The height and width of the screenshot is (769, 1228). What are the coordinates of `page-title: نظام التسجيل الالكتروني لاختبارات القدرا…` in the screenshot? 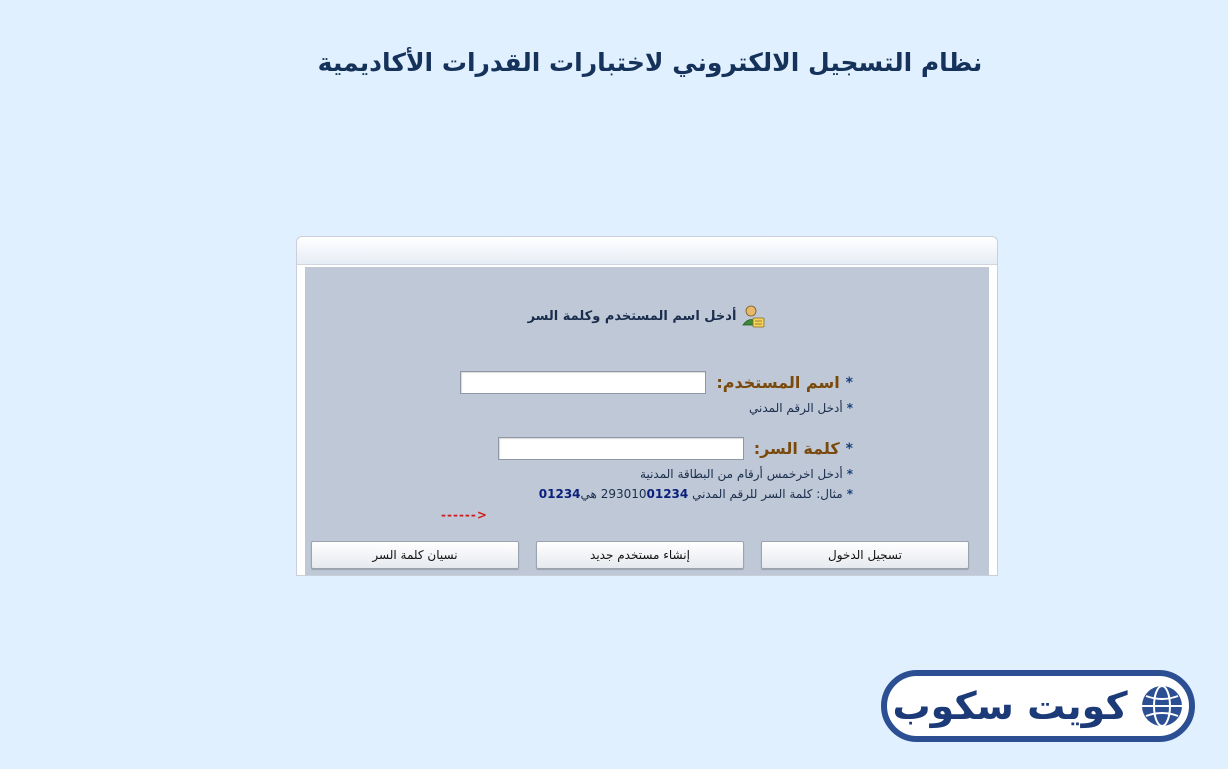 It's located at (650, 62).